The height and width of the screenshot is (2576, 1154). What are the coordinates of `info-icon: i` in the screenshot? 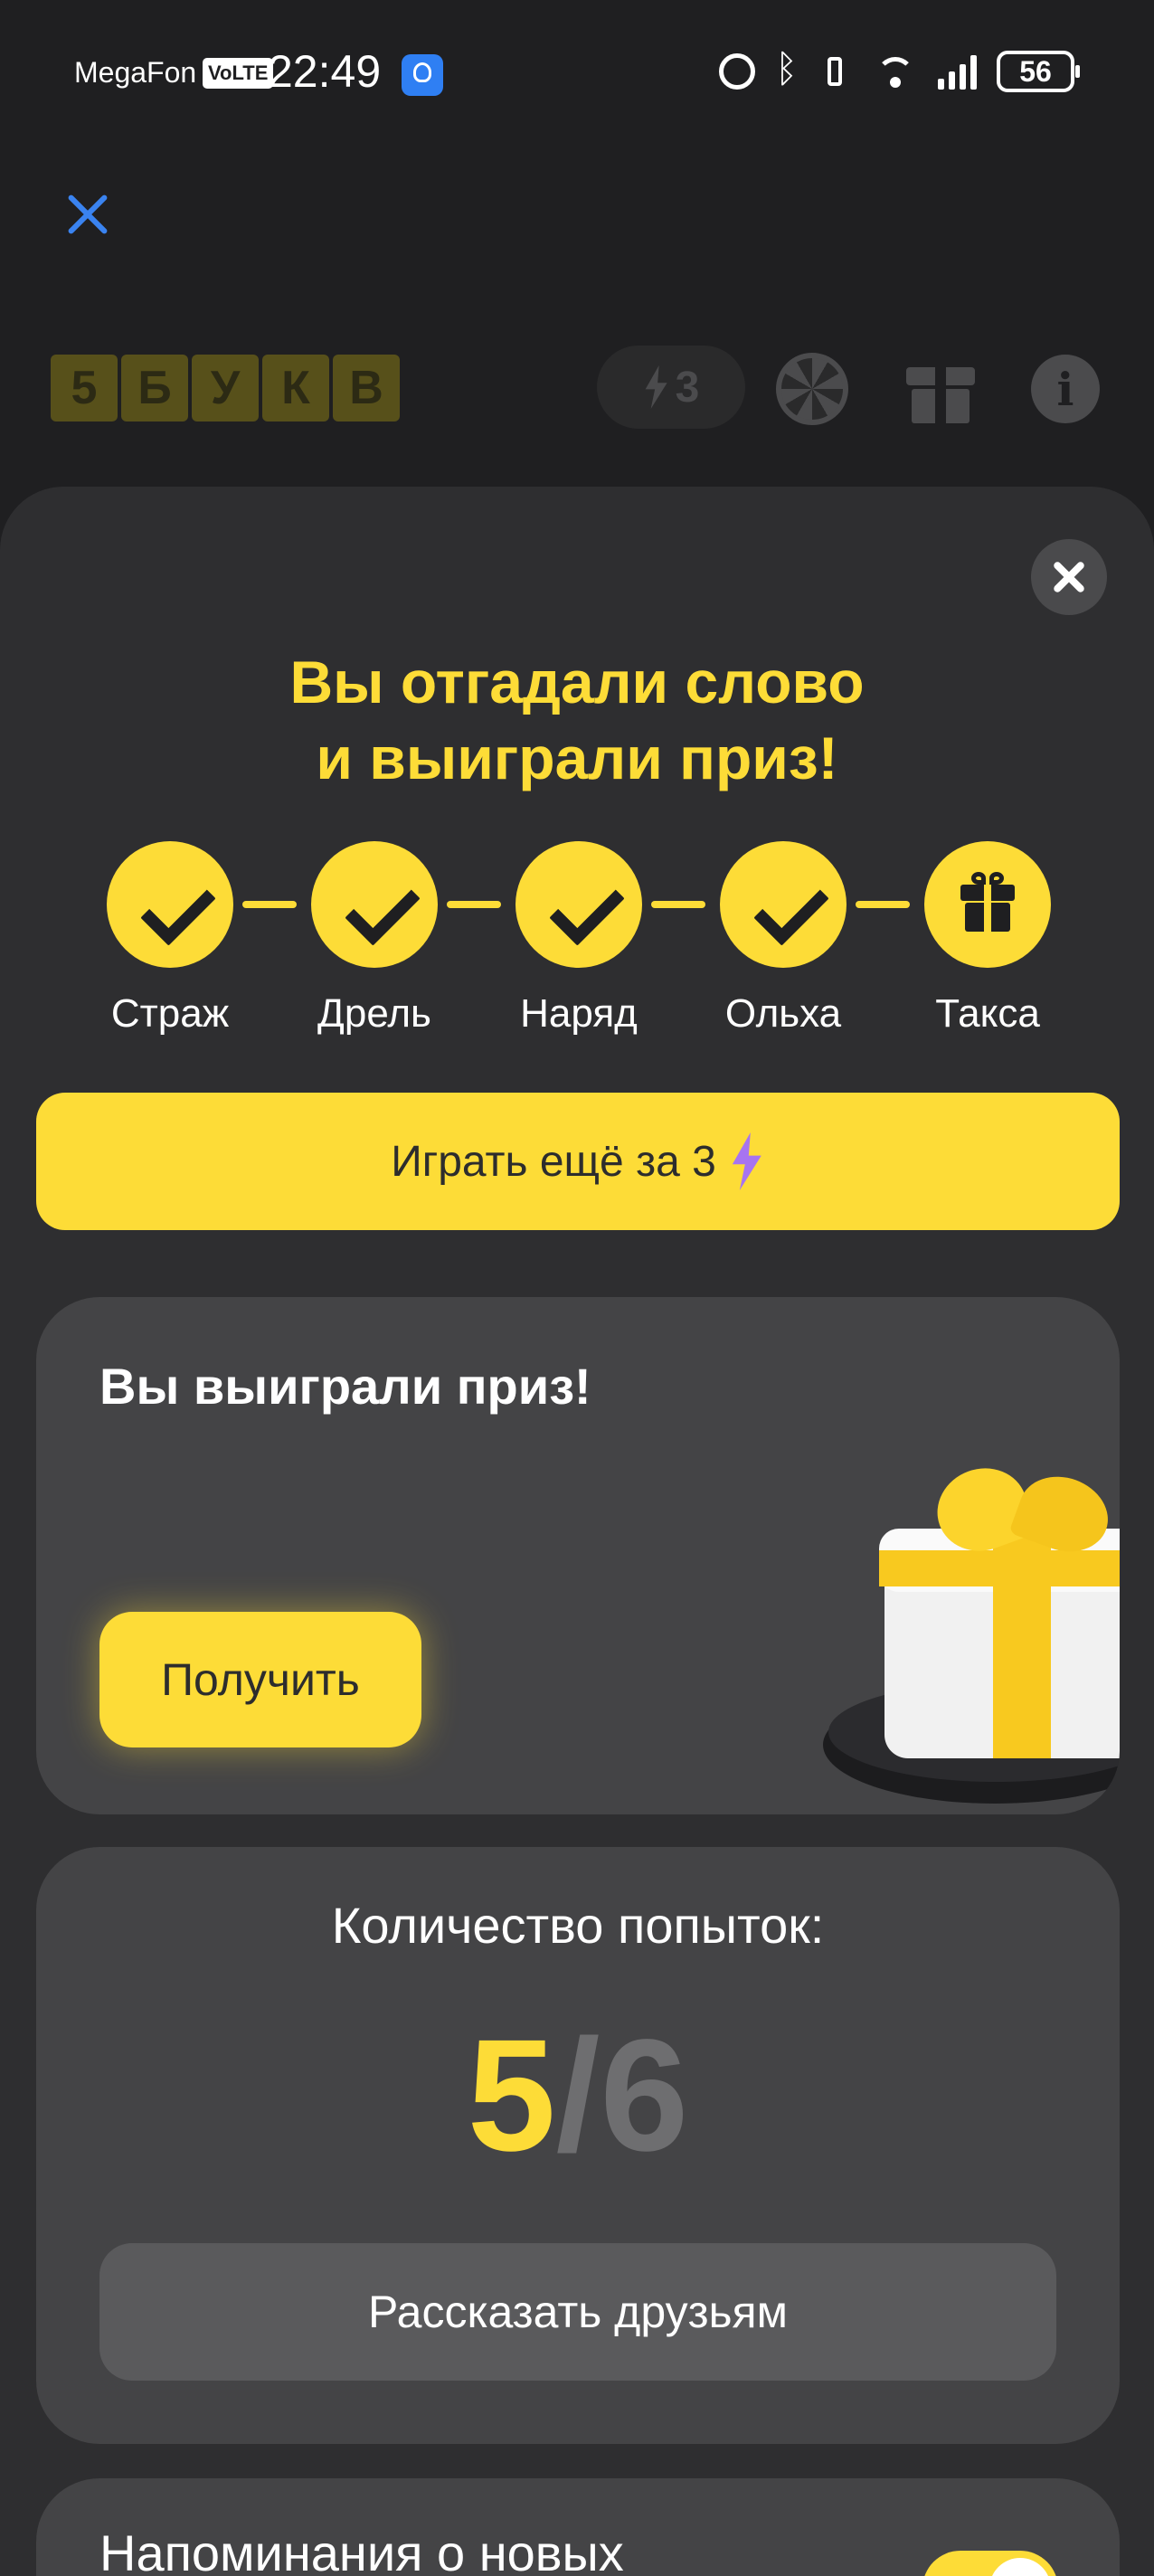 It's located at (1065, 389).